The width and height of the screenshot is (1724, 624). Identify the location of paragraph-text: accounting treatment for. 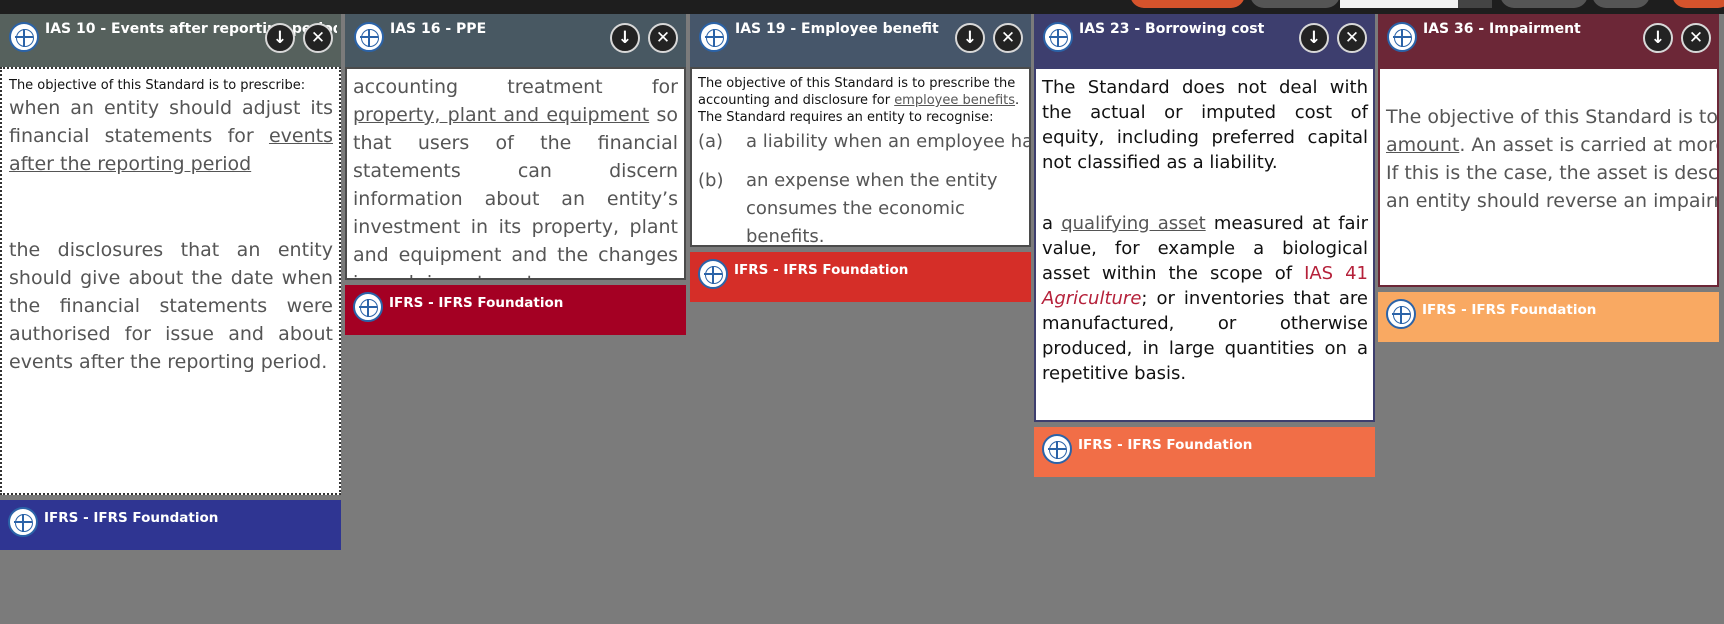
(515, 87).